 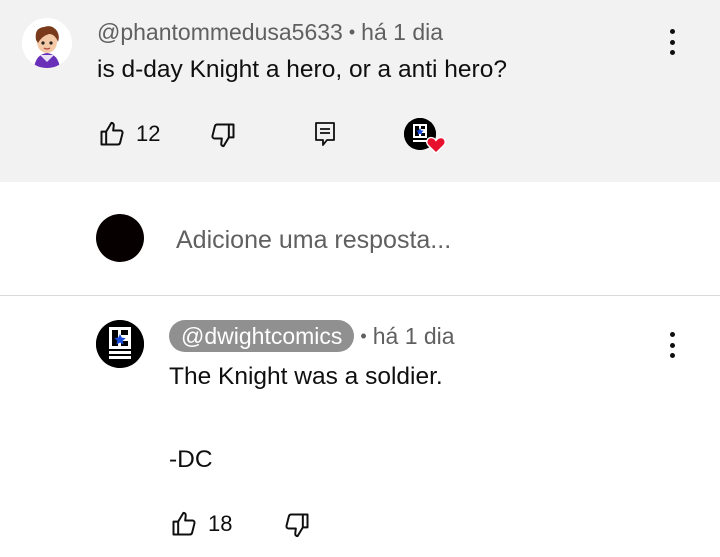 What do you see at coordinates (414, 336) in the screenshot?
I see `reply-time: há 1 dia` at bounding box center [414, 336].